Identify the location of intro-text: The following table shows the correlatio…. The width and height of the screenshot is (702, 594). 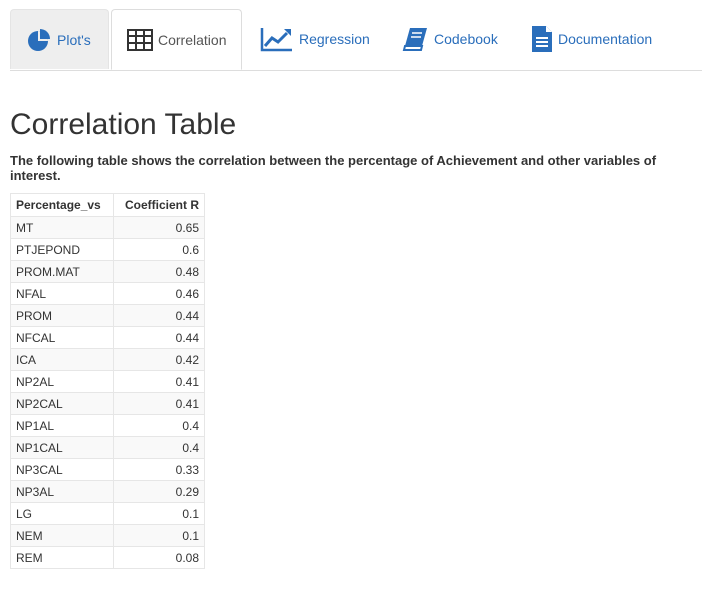
(333, 168).